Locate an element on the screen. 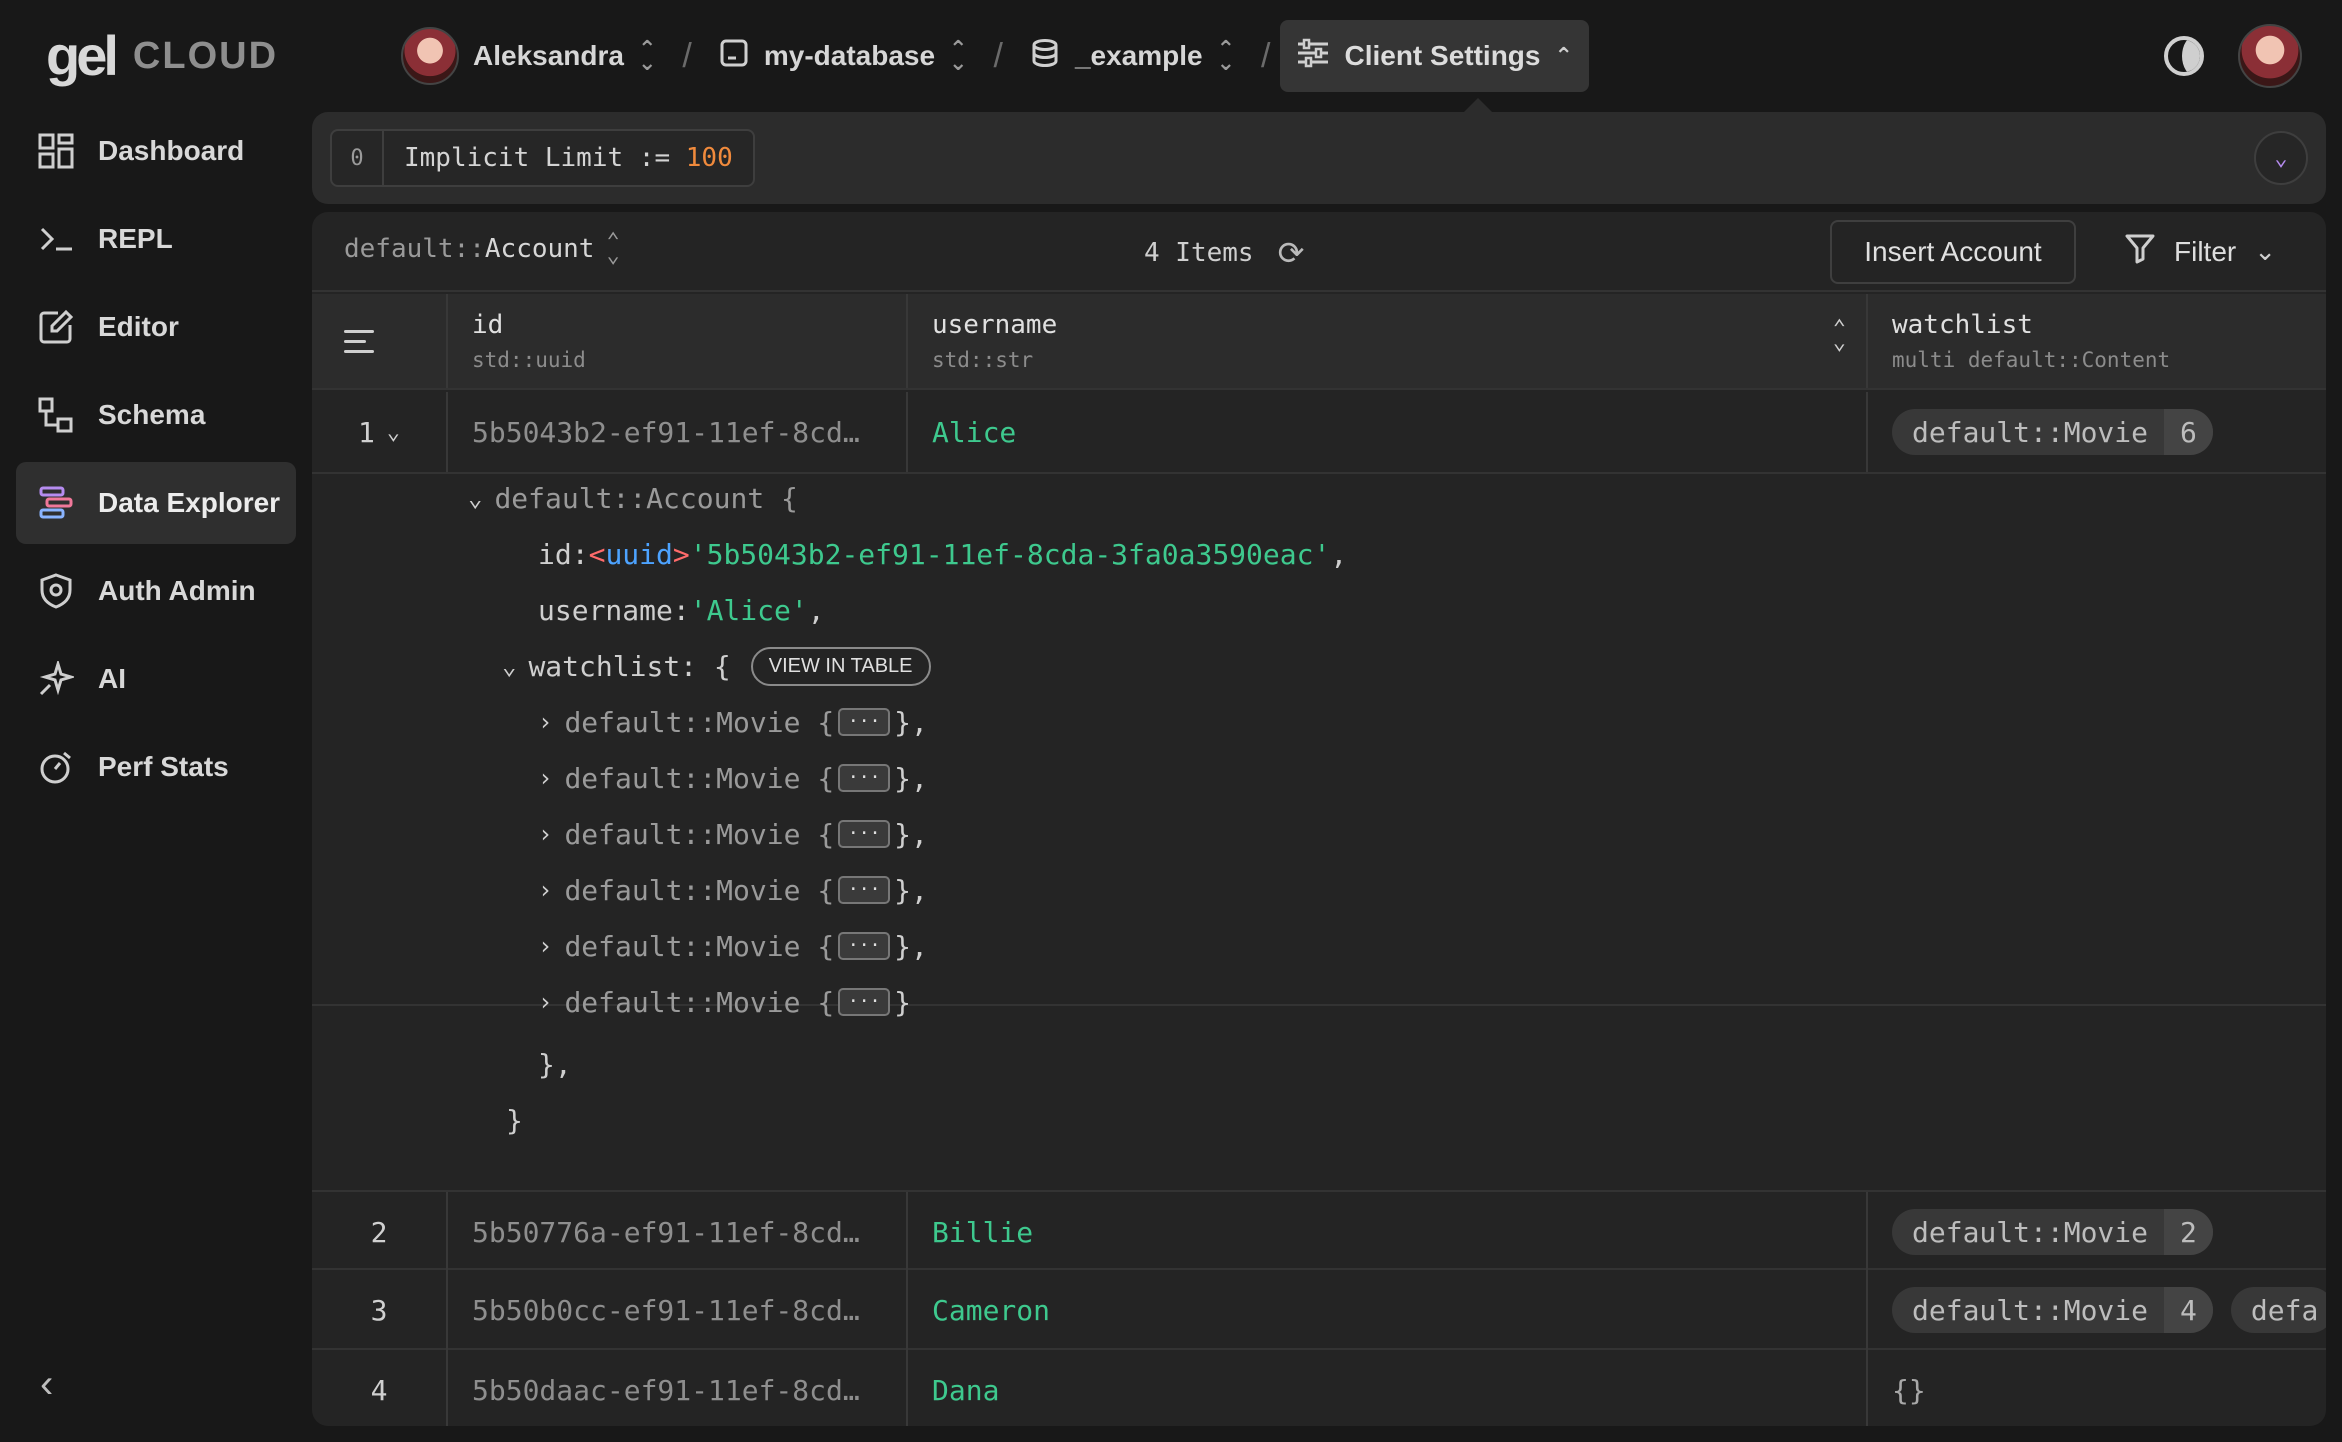 This screenshot has width=2342, height=1442. inspector-object-header: ⌄ default::Account { is located at coordinates (633, 498).